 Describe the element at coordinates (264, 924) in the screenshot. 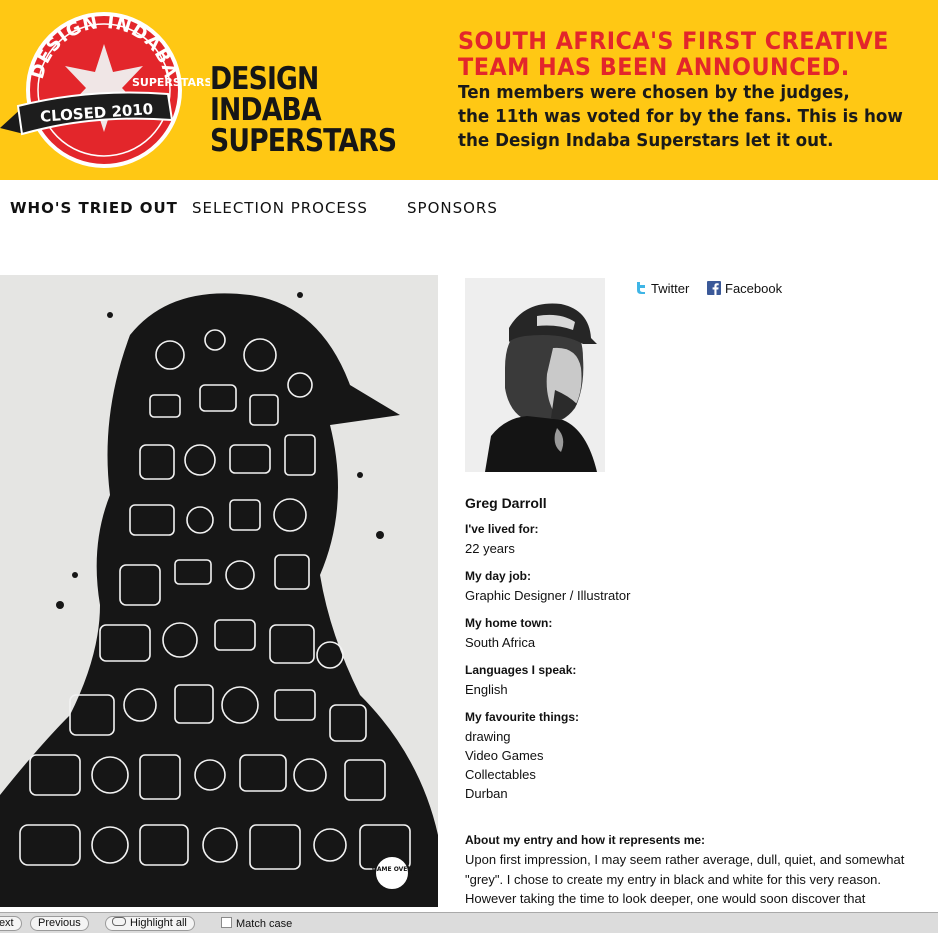

I see `match-case-label: Match case` at that location.